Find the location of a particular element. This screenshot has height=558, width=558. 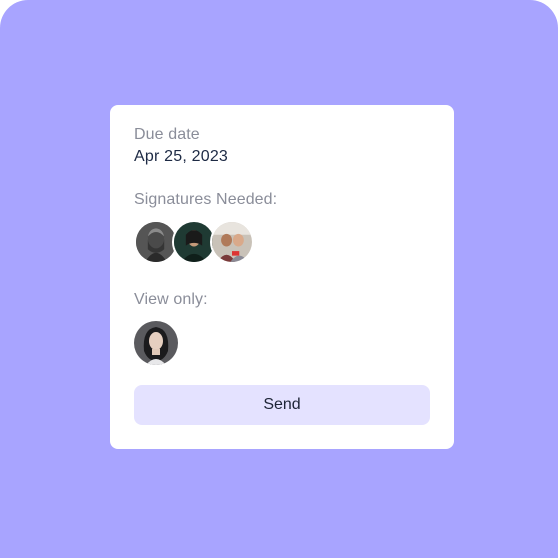

avatar-photo-group is located at coordinates (232, 242).